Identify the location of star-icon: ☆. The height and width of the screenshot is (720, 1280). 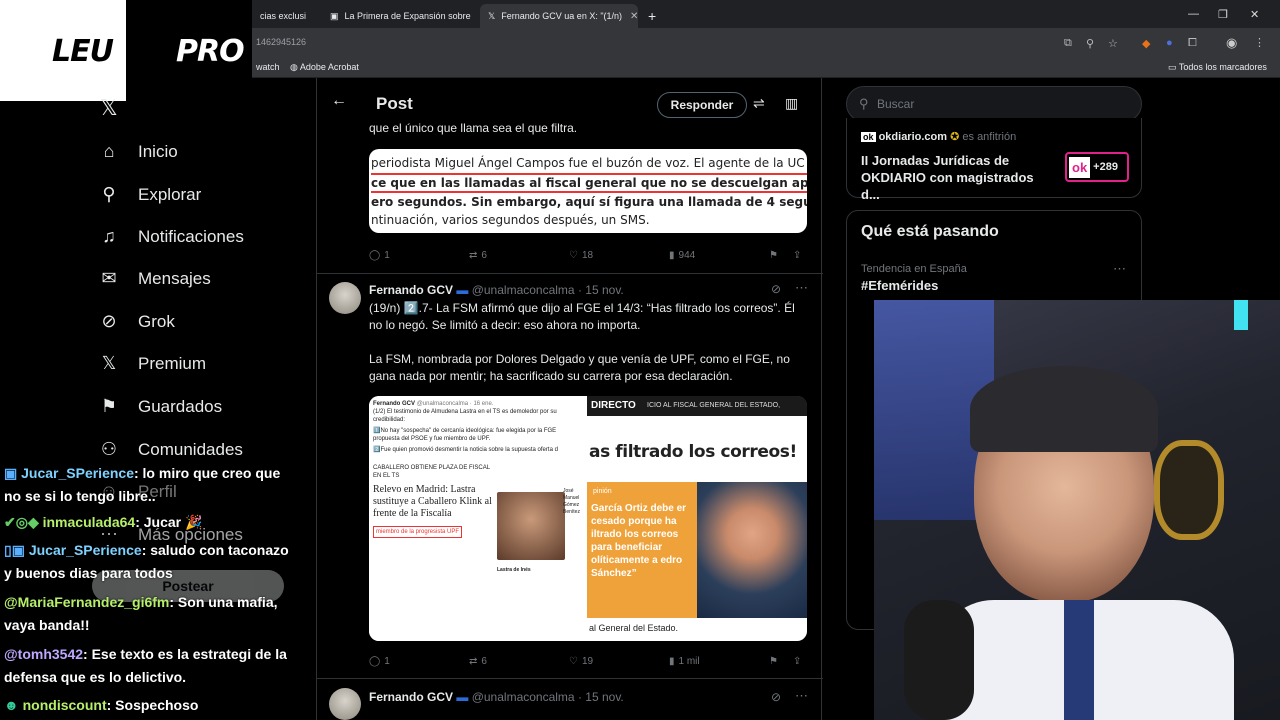
(1113, 43).